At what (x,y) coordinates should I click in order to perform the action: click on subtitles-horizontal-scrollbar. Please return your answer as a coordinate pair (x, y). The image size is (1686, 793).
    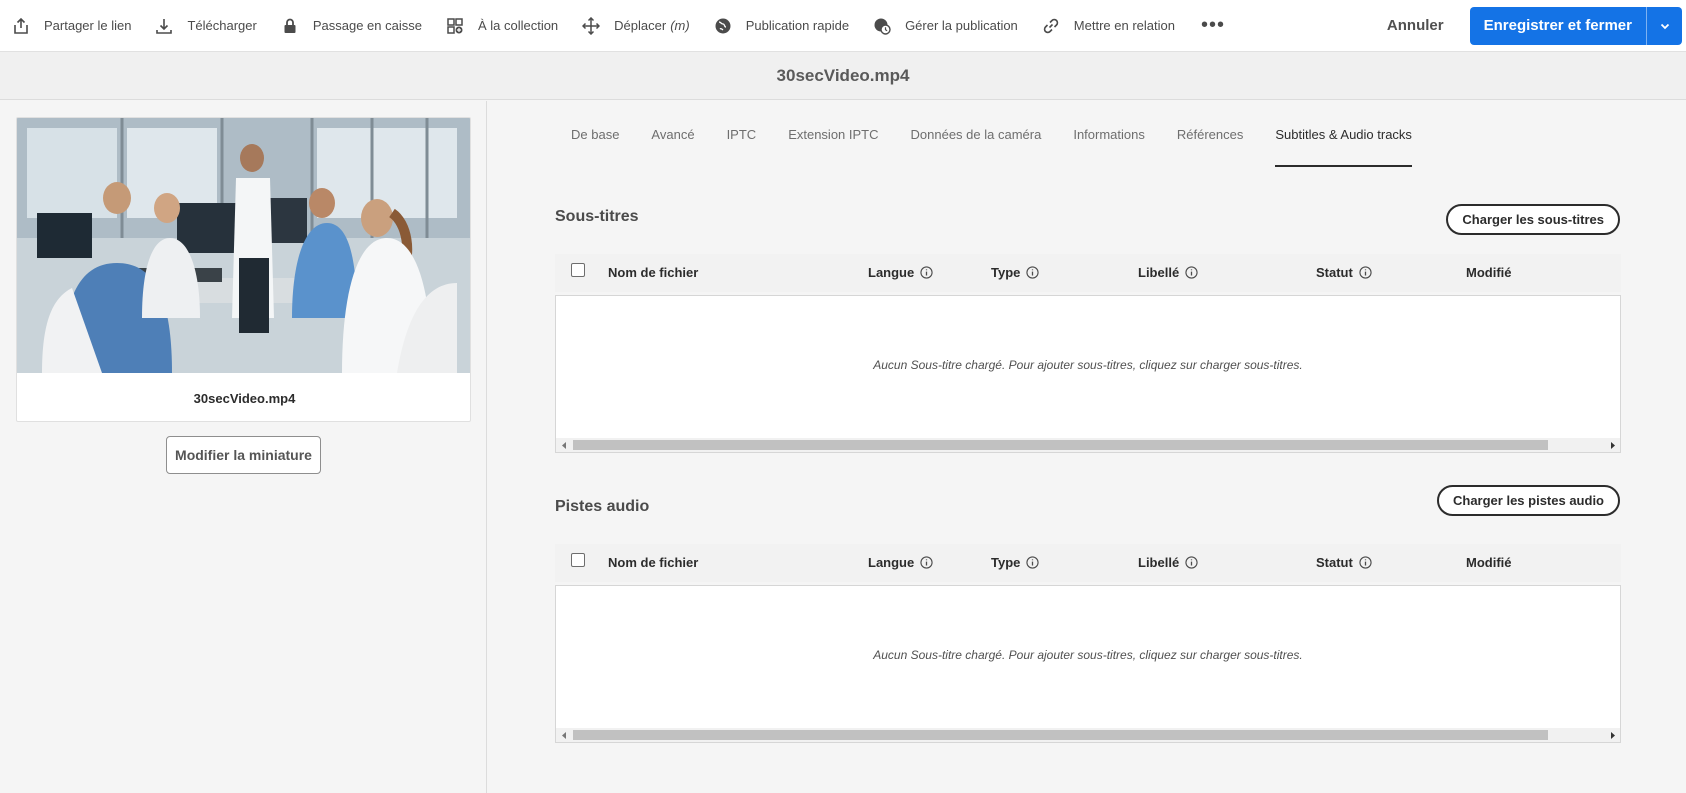
    Looking at the image, I should click on (1088, 445).